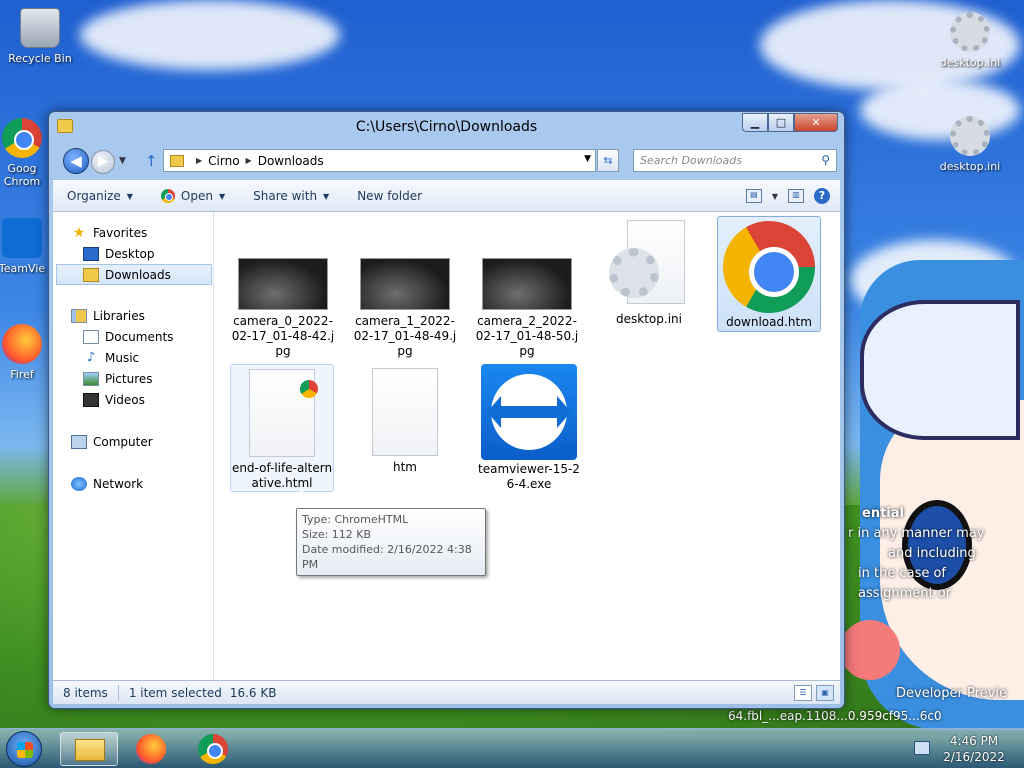 This screenshot has width=1024, height=768. What do you see at coordinates (951, 693) in the screenshot?
I see `wallpaper-text: Developer Previe` at bounding box center [951, 693].